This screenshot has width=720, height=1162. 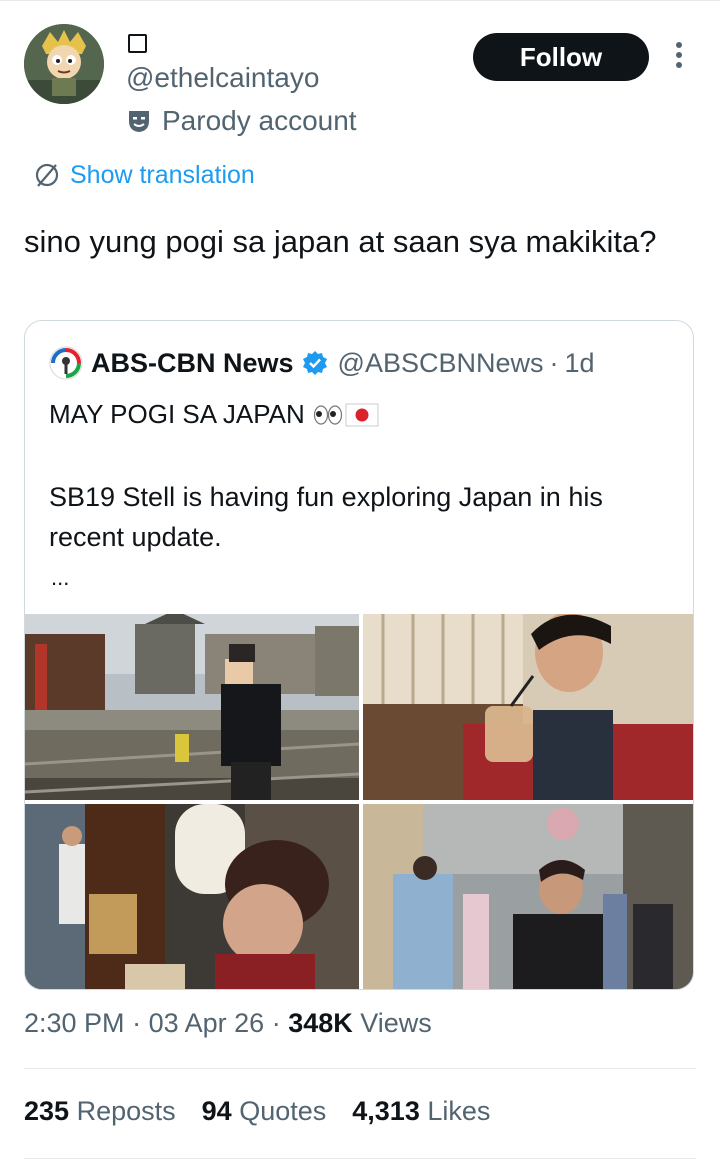 I want to click on quoted-time-ago: 1d, so click(x=580, y=363).